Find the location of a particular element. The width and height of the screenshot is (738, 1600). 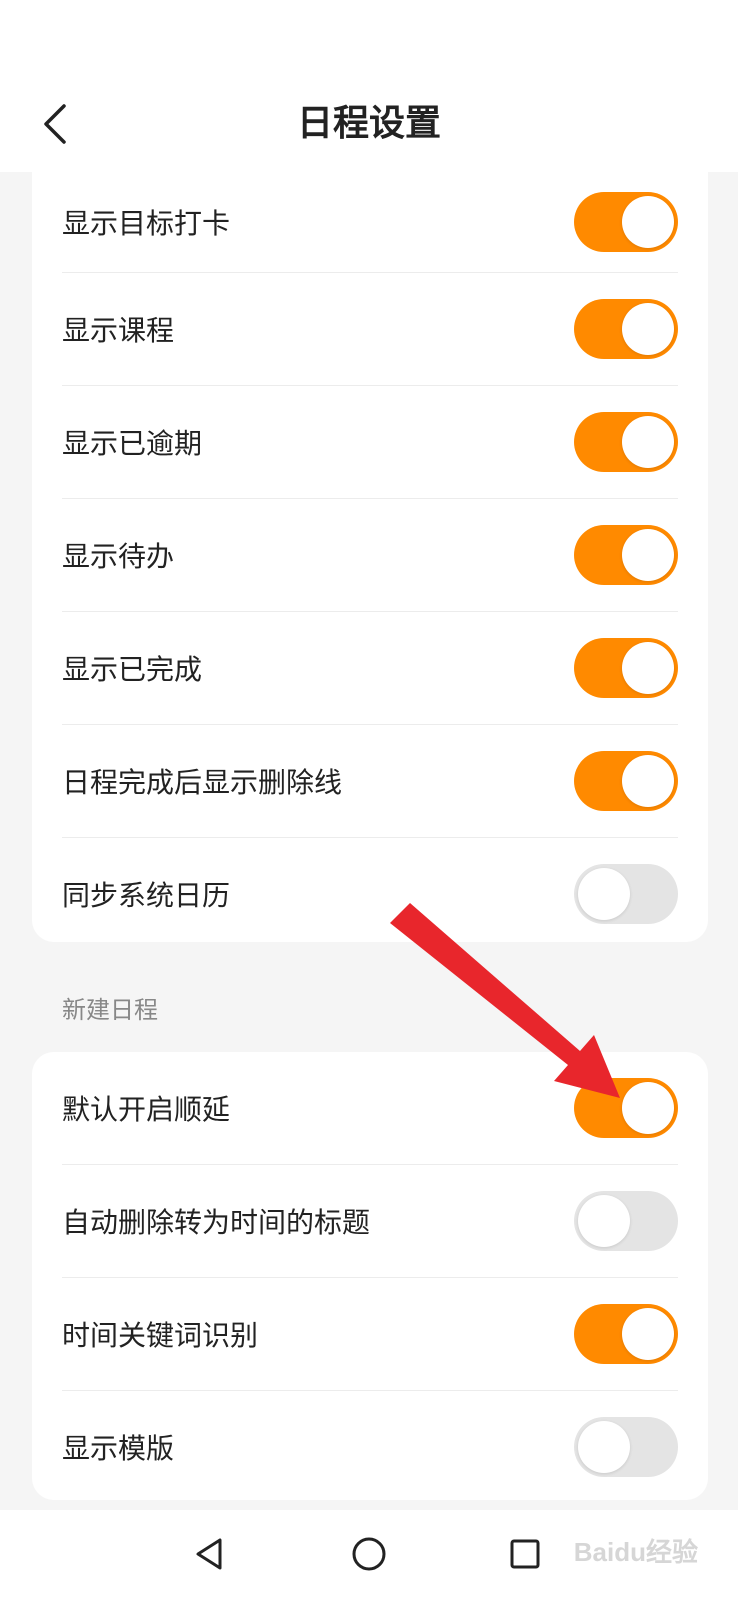

setting-label: 显示模版 is located at coordinates (118, 1448).